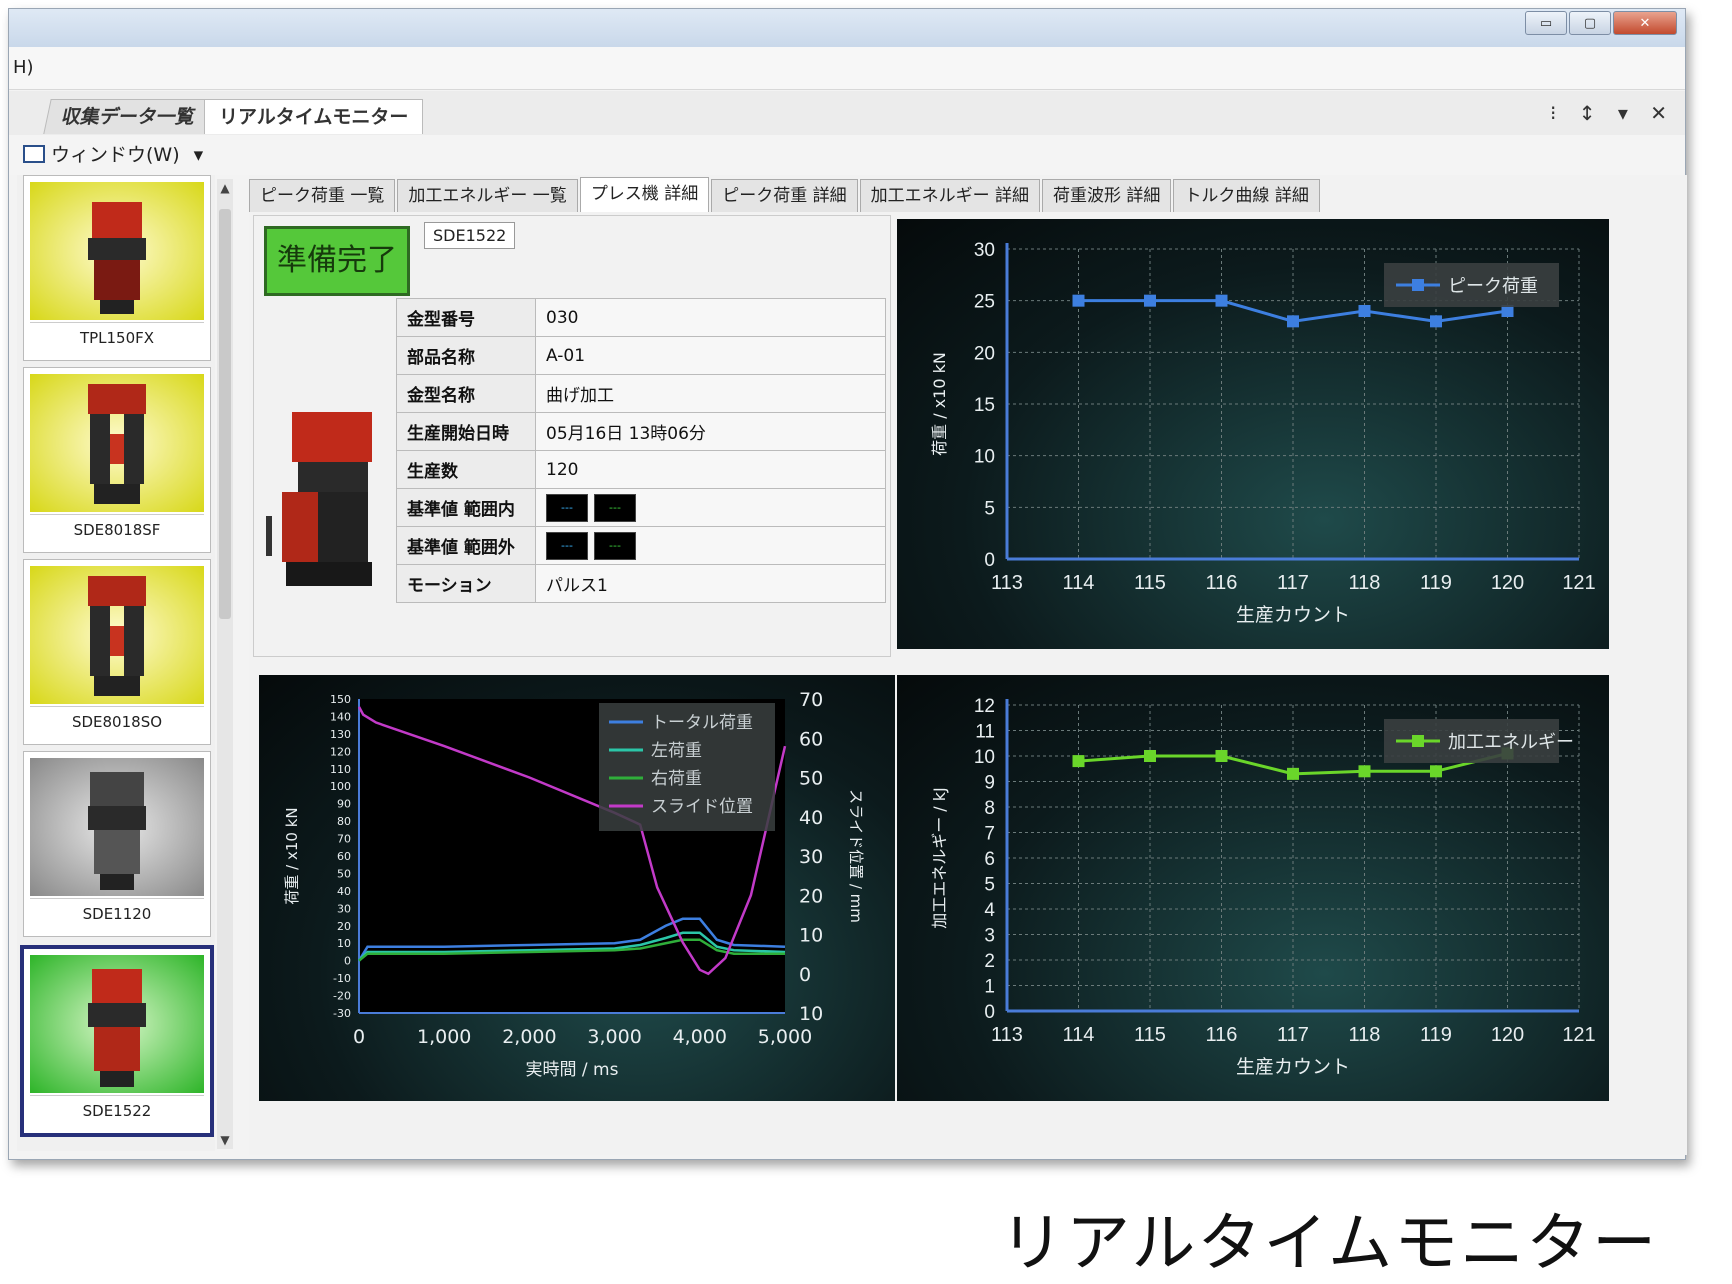 The image size is (1732, 1284). What do you see at coordinates (1612, 113) in the screenshot?
I see `tab-controls: ⁝ ↕ ▾ ✕` at bounding box center [1612, 113].